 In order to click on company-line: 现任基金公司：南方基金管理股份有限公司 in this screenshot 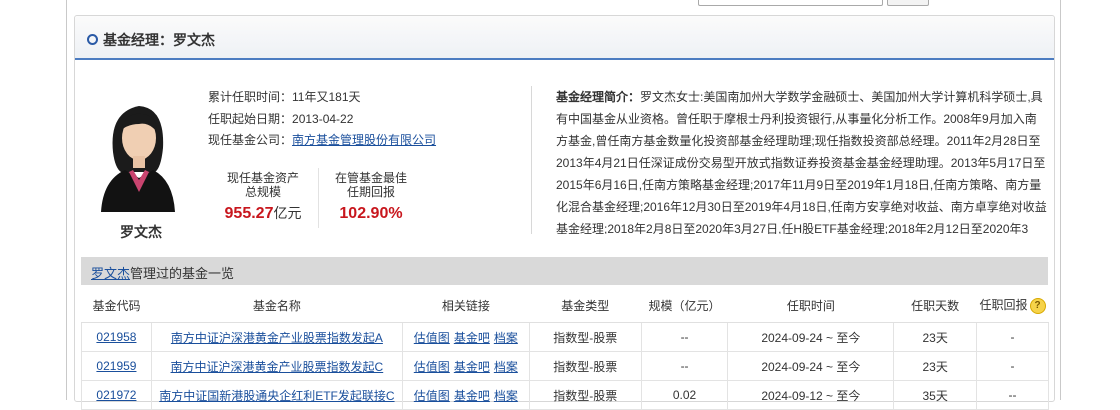, I will do `click(322, 139)`.